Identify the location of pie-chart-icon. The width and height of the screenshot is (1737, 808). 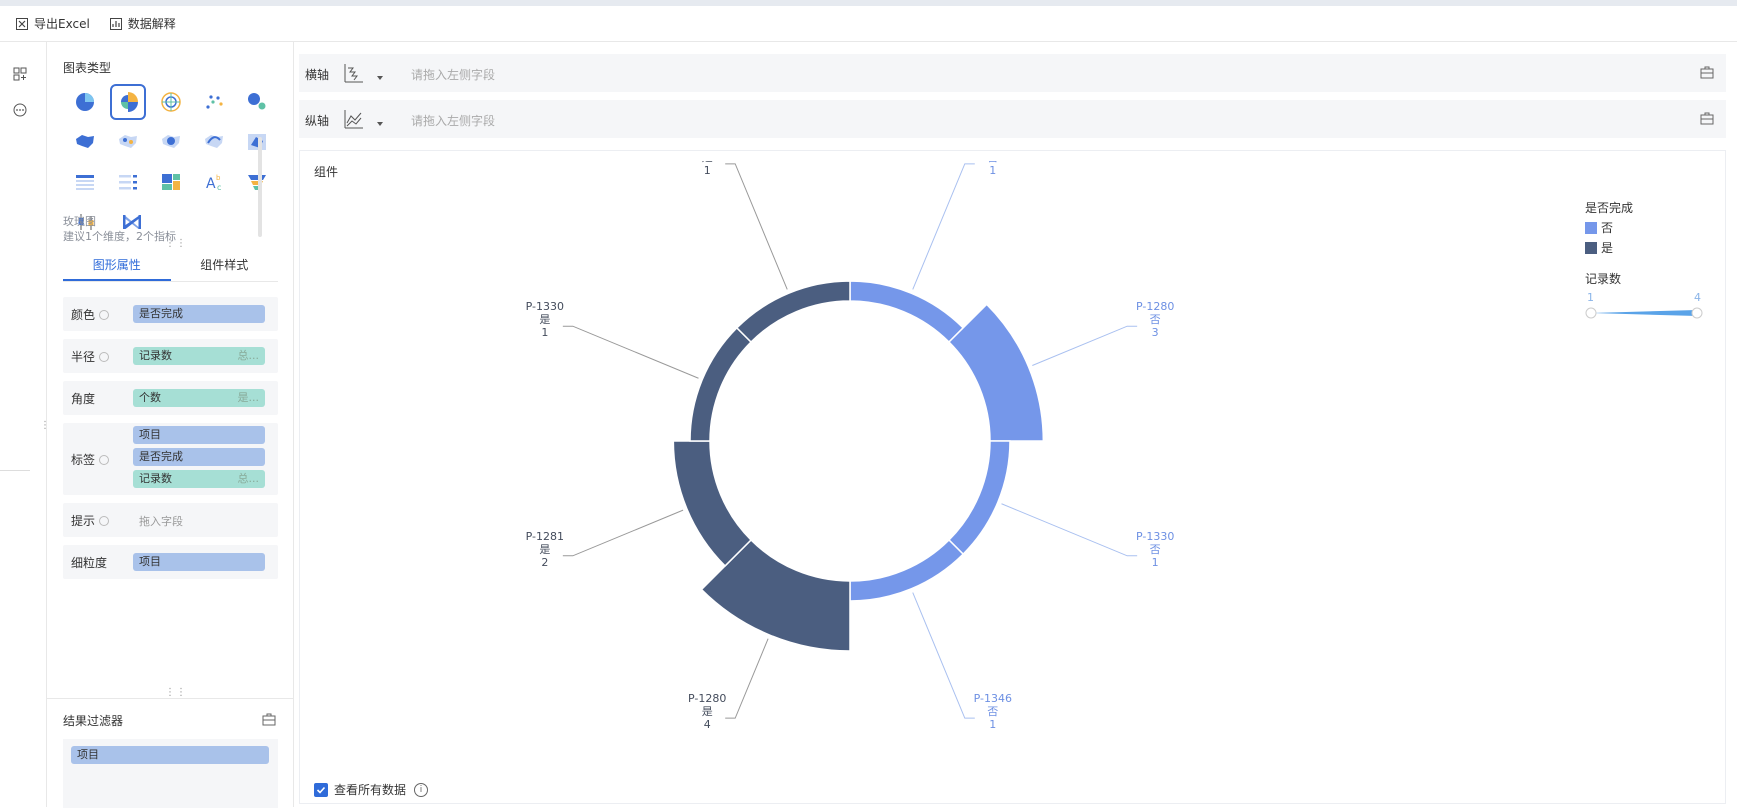
(84, 102).